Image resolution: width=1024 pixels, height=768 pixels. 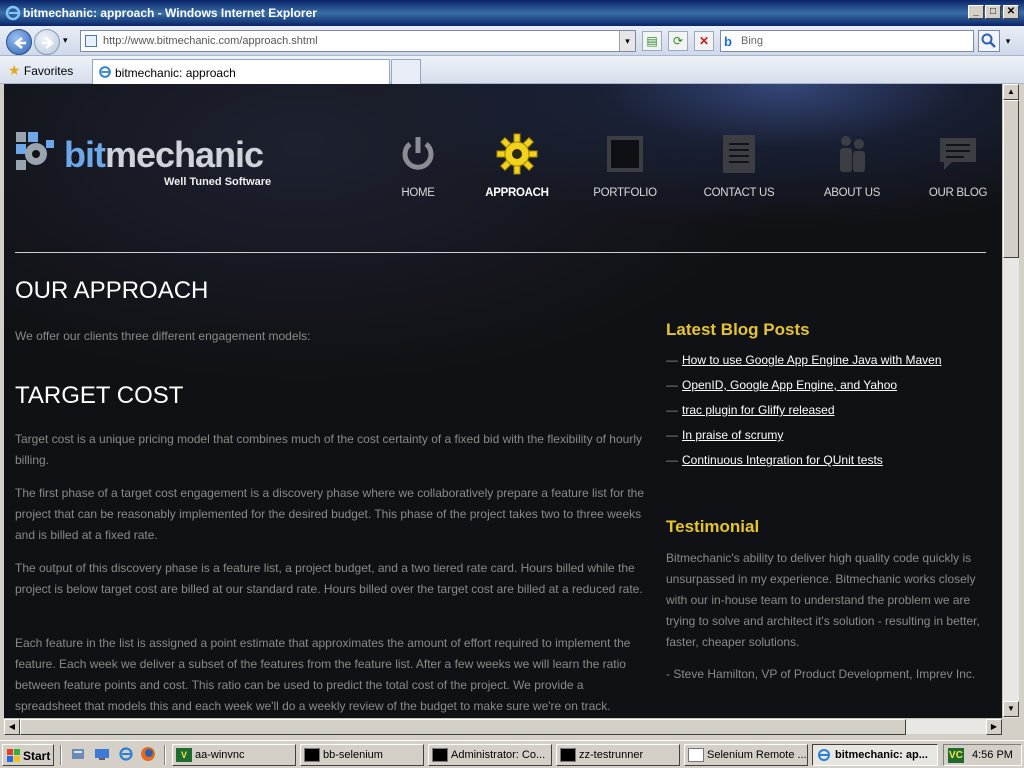 What do you see at coordinates (752, 41) in the screenshot?
I see `search-input: Bing` at bounding box center [752, 41].